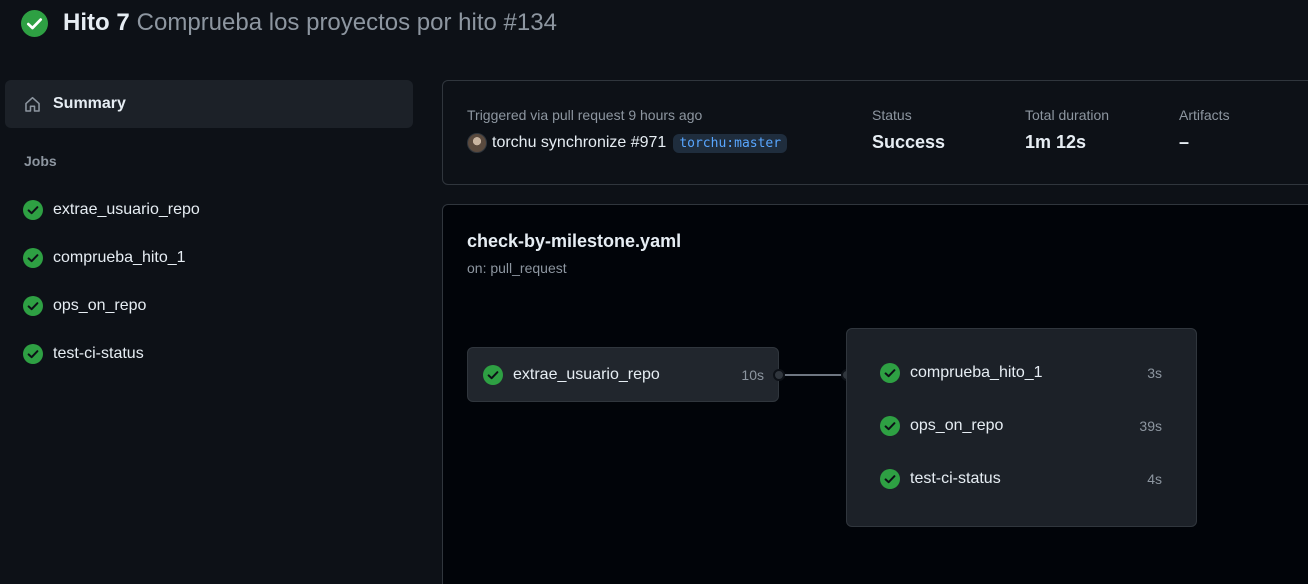 This screenshot has height=584, width=1308. What do you see at coordinates (574, 241) in the screenshot?
I see `workflow-file-name: check-by-milestone.yaml` at bounding box center [574, 241].